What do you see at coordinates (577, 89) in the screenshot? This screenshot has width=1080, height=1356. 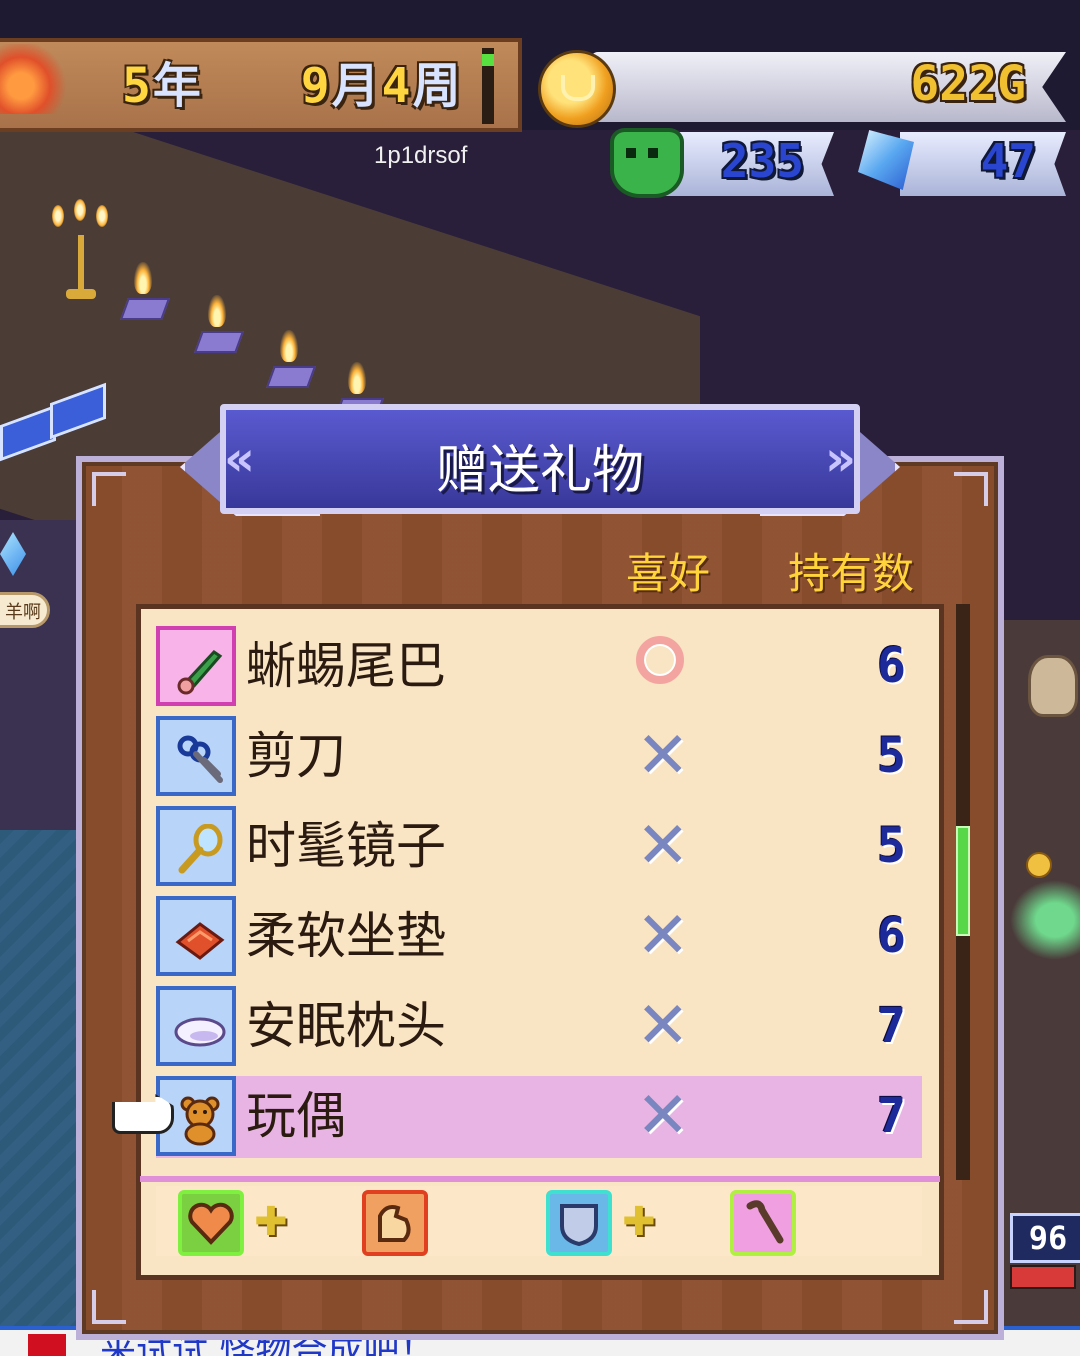 I see `gold-coin-icon` at bounding box center [577, 89].